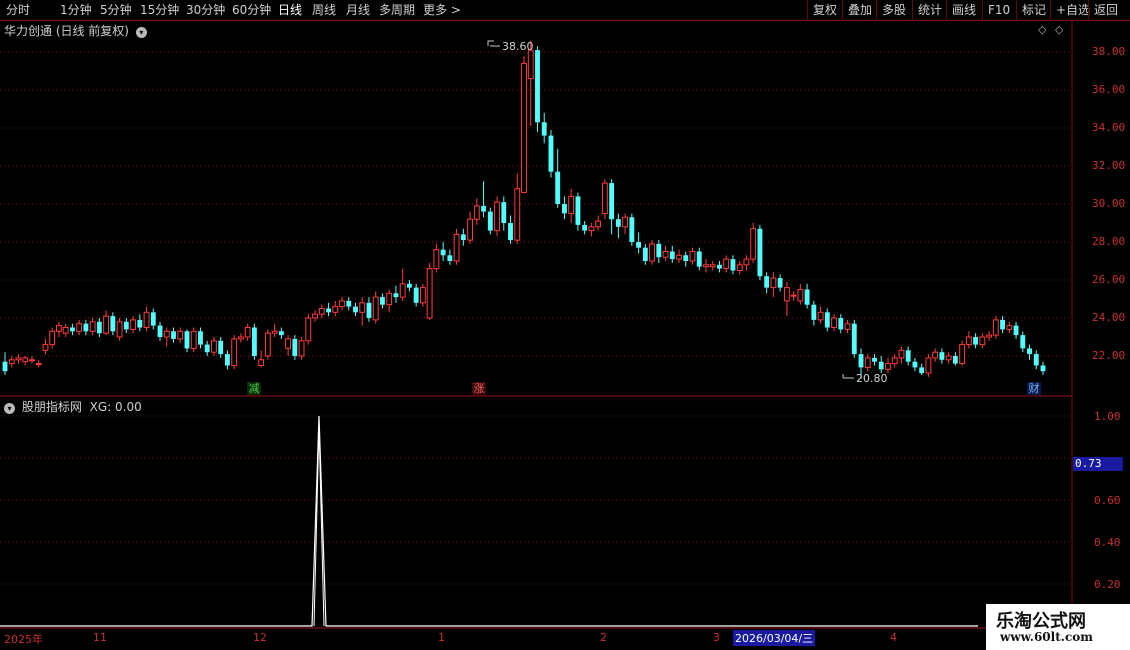 This screenshot has width=1130, height=650. Describe the element at coordinates (1058, 627) in the screenshot. I see `watermark: 乐淘公式网 www.60lt.com` at that location.